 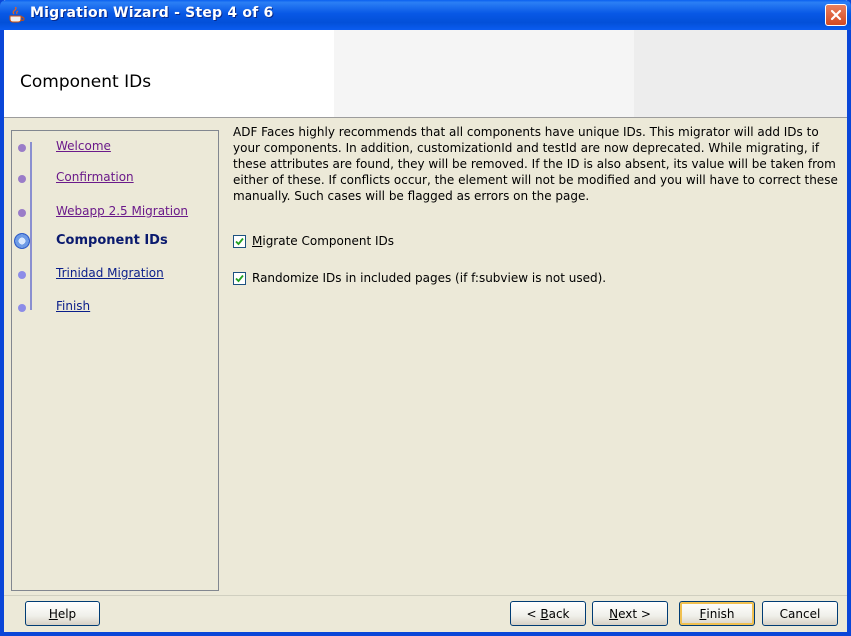 What do you see at coordinates (22, 308) in the screenshot?
I see `step-dot-finish-icon` at bounding box center [22, 308].